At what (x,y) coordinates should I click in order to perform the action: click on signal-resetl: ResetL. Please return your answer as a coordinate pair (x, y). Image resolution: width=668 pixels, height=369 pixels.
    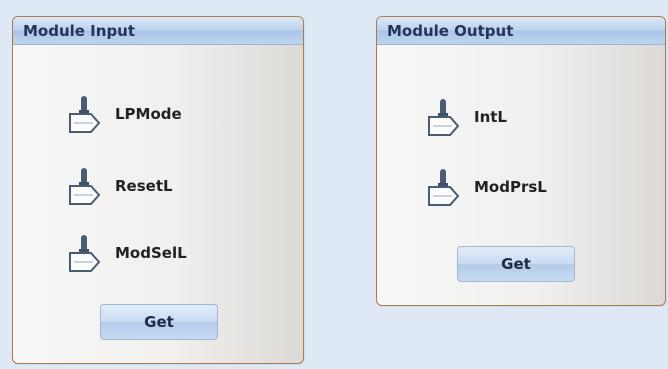
    Looking at the image, I should click on (120, 186).